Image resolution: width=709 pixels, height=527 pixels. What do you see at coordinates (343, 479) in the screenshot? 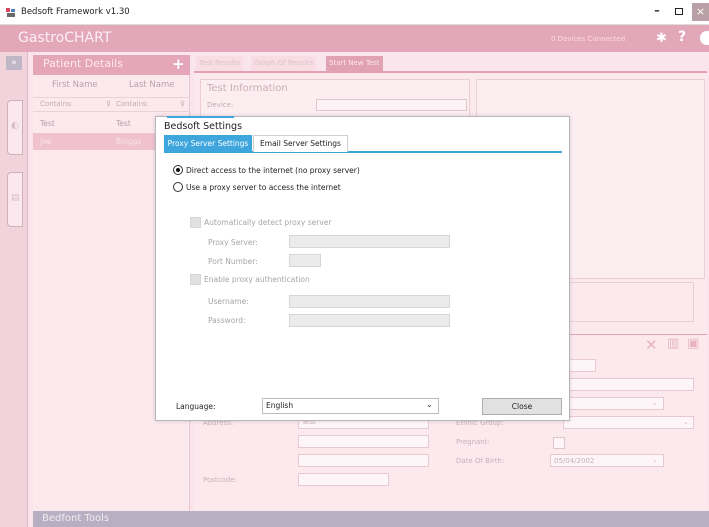
I see `postcode-input` at bounding box center [343, 479].